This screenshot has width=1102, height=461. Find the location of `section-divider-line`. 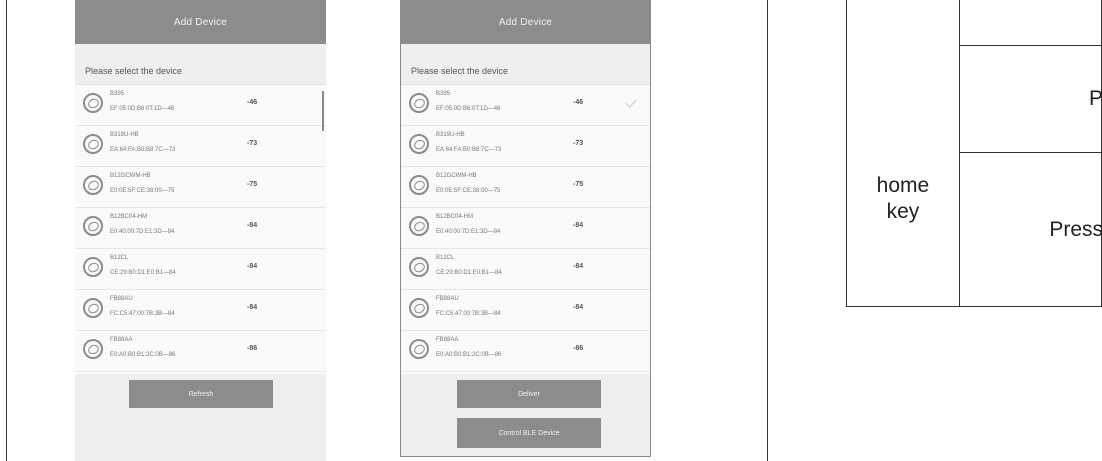

section-divider-line is located at coordinates (767, 230).